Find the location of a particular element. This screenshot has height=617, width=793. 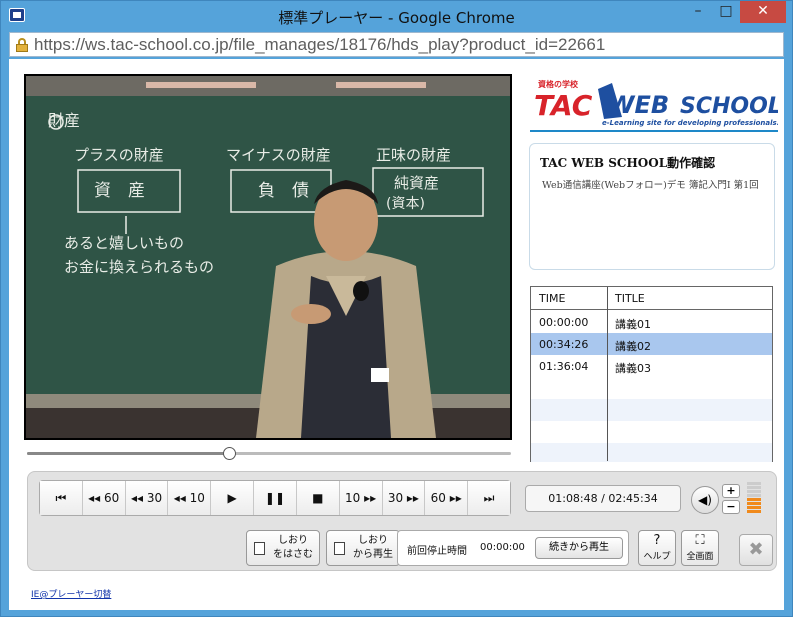

rewind-60-button: ◂◂ 60 is located at coordinates (104, 498).